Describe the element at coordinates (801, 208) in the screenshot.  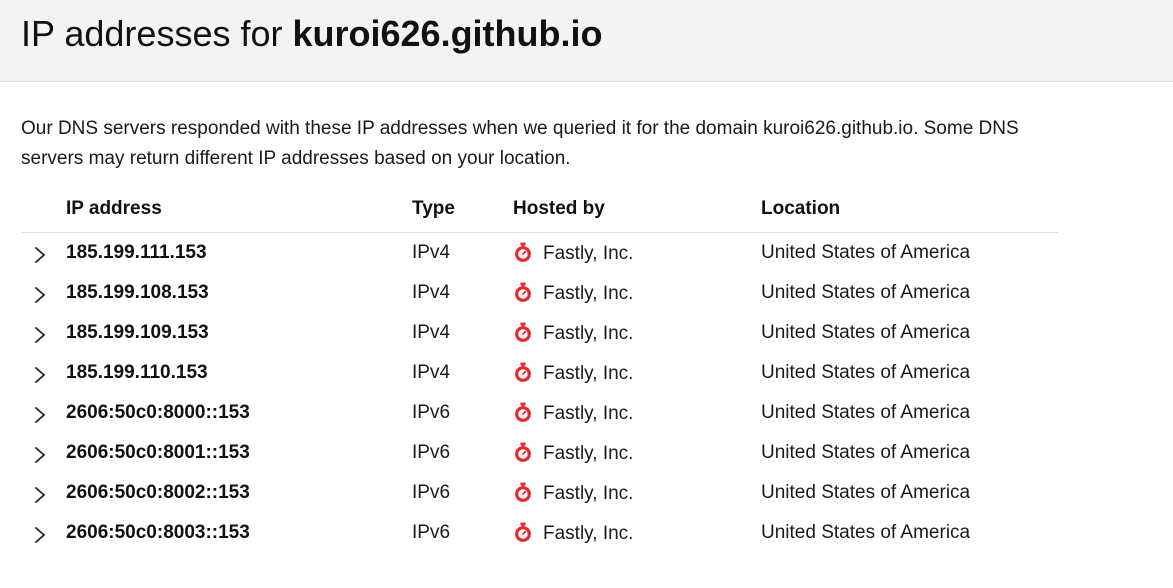
I see `column-header-location: Location` at that location.